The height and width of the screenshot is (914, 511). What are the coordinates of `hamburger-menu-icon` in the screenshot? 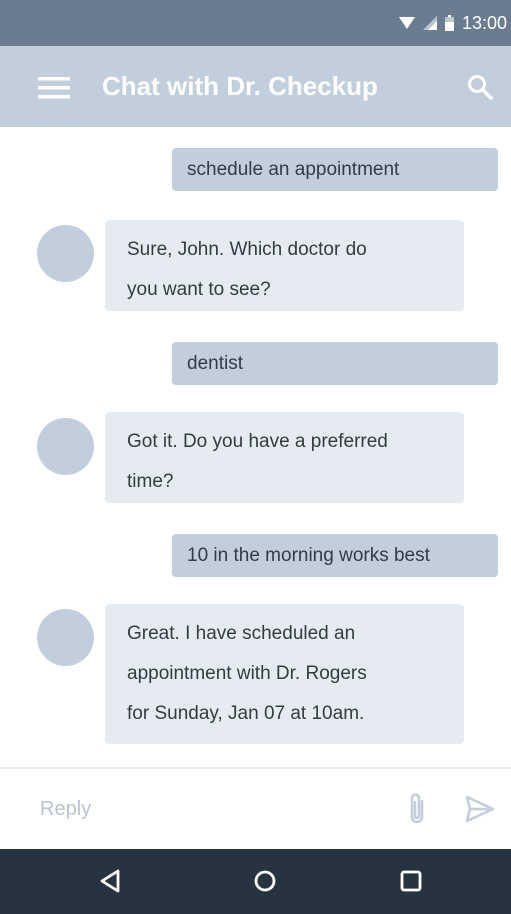 It's located at (54, 88).